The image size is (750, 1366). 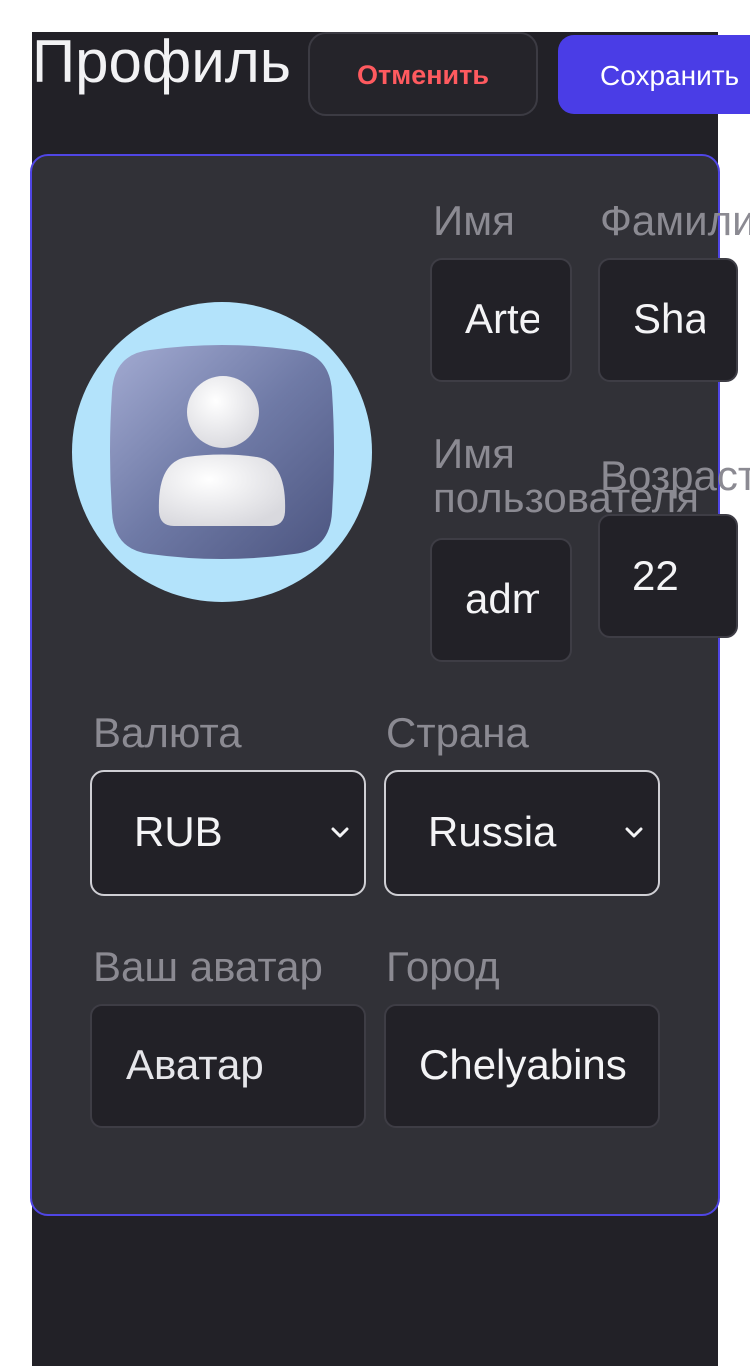 I want to click on first-name-label: Имя, so click(x=474, y=220).